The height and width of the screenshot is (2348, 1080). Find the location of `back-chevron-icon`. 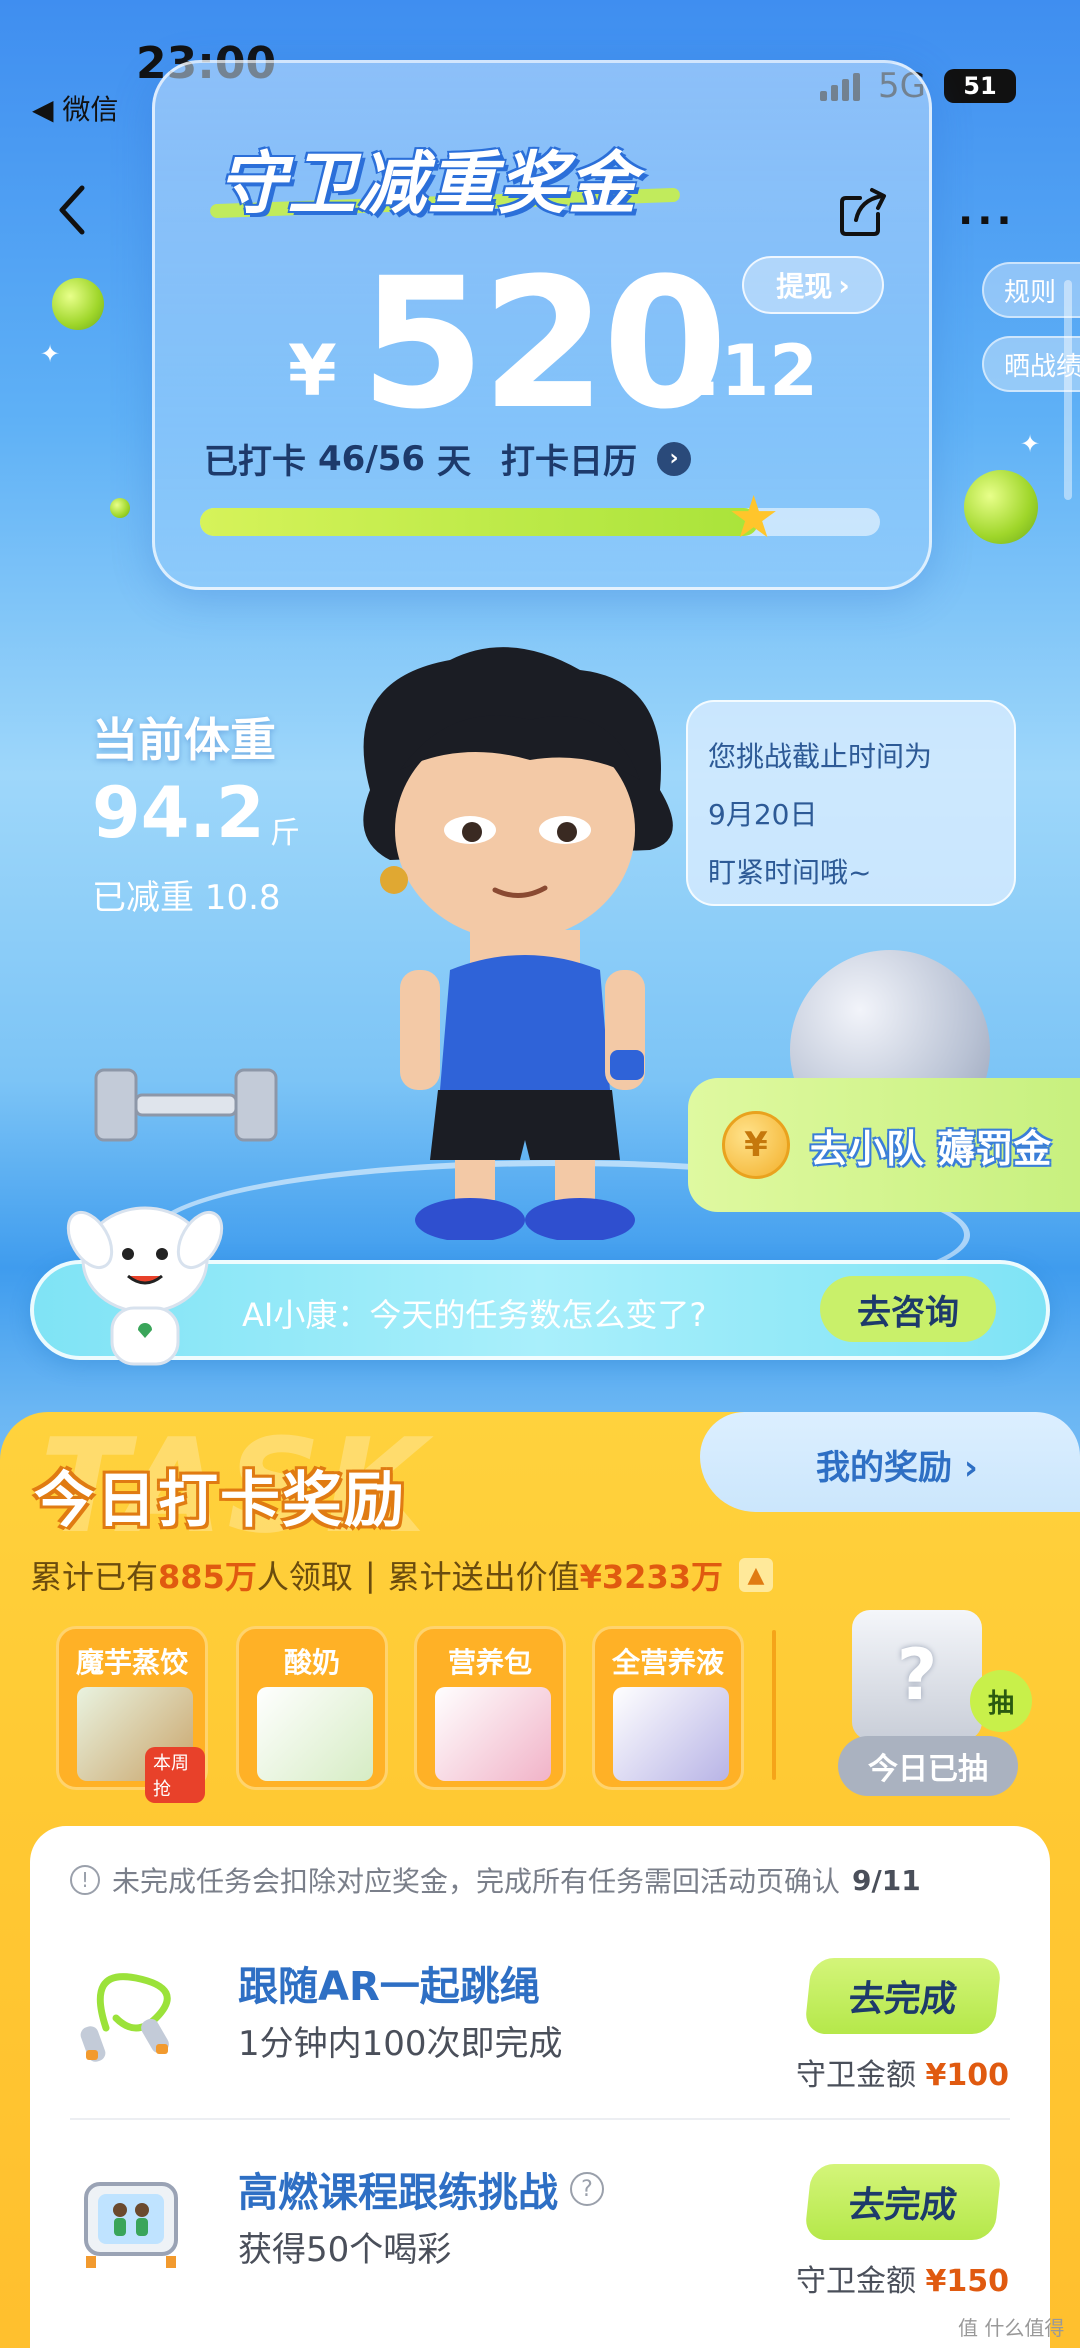

back-chevron-icon is located at coordinates (72, 210).